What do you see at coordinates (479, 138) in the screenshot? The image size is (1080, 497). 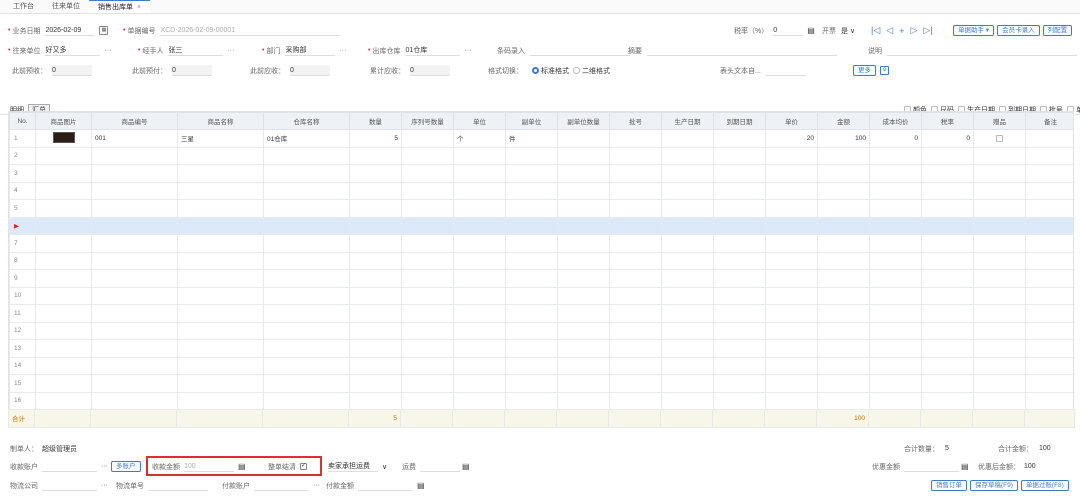 I see `unit-cell: 个` at bounding box center [479, 138].